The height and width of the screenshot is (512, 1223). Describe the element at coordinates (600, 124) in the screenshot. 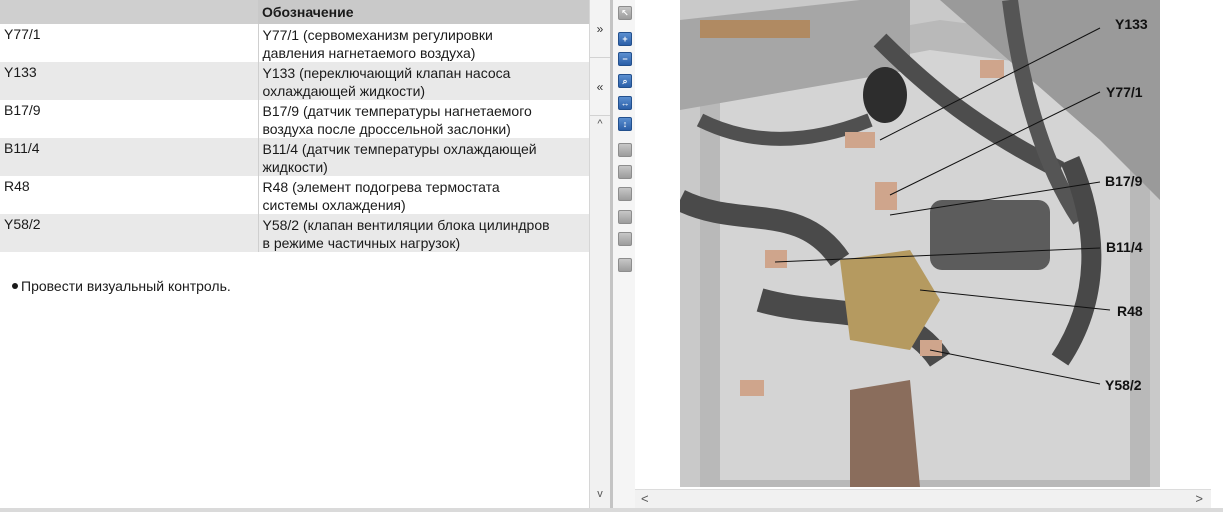

I see `scroll-up-arrow-icon: ^` at that location.